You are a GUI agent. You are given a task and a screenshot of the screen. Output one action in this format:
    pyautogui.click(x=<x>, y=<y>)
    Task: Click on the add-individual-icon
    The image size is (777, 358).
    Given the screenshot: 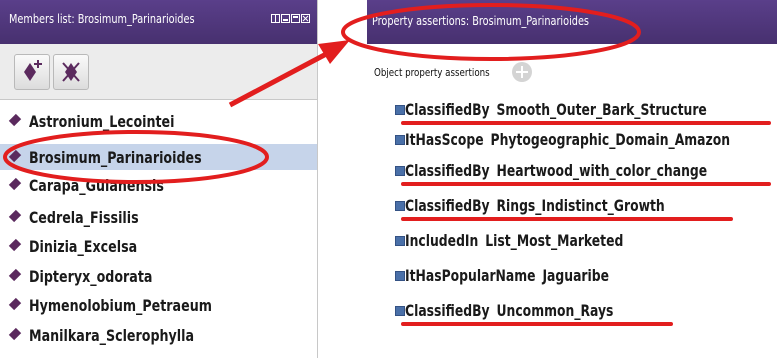 What is the action you would take?
    pyautogui.click(x=33, y=70)
    